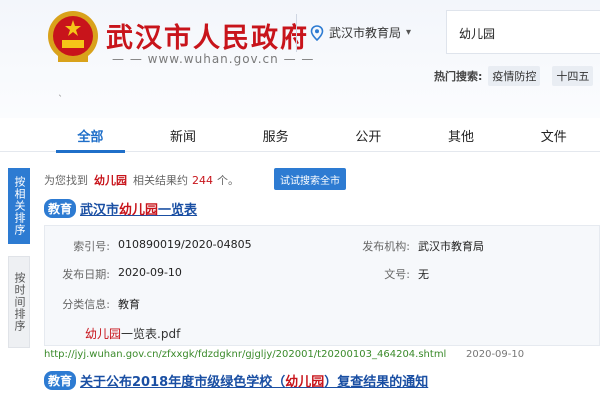 This screenshot has width=600, height=400. Describe the element at coordinates (310, 179) in the screenshot. I see `search-all-city-button: 试试搜索全市` at that location.